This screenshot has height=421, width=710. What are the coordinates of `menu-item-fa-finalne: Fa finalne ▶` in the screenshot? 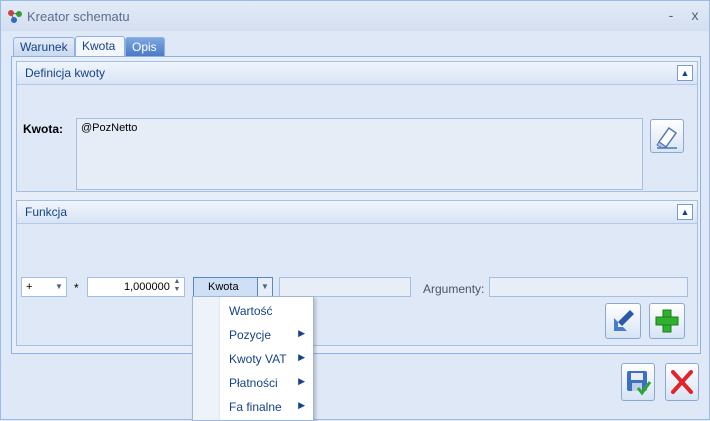 It's located at (253, 407).